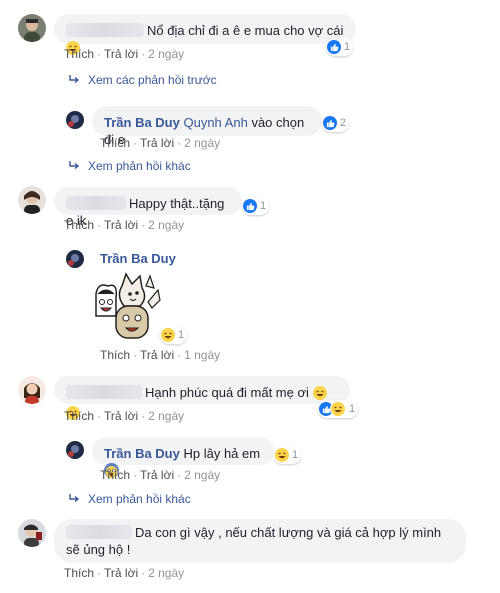 The height and width of the screenshot is (593, 500). Describe the element at coordinates (222, 453) in the screenshot. I see `reply-text: Hp lây hả em` at that location.